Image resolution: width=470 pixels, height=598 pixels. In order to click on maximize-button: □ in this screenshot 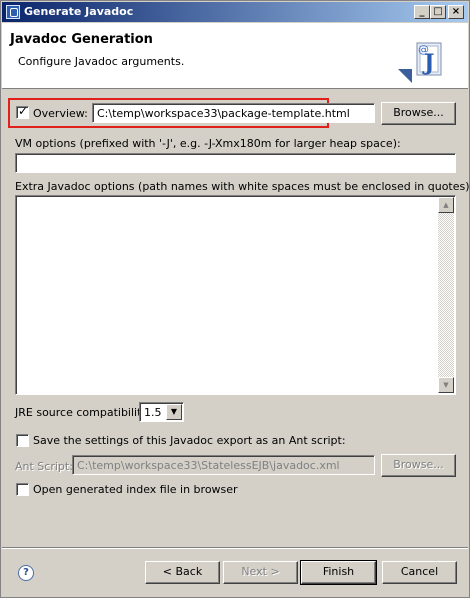, I will do `click(438, 12)`.